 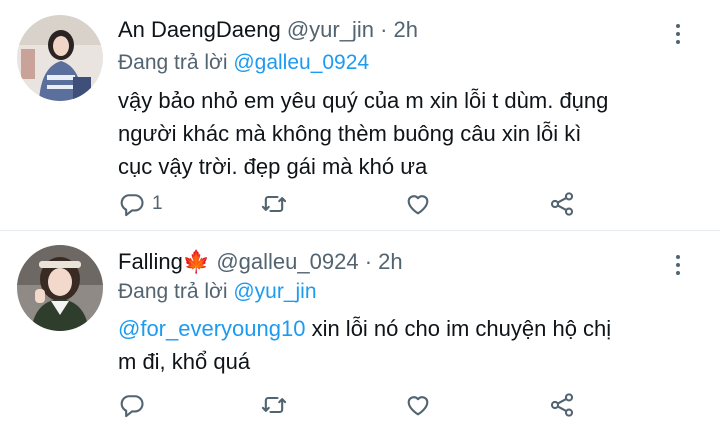 I want to click on action-bar, so click(x=358, y=405).